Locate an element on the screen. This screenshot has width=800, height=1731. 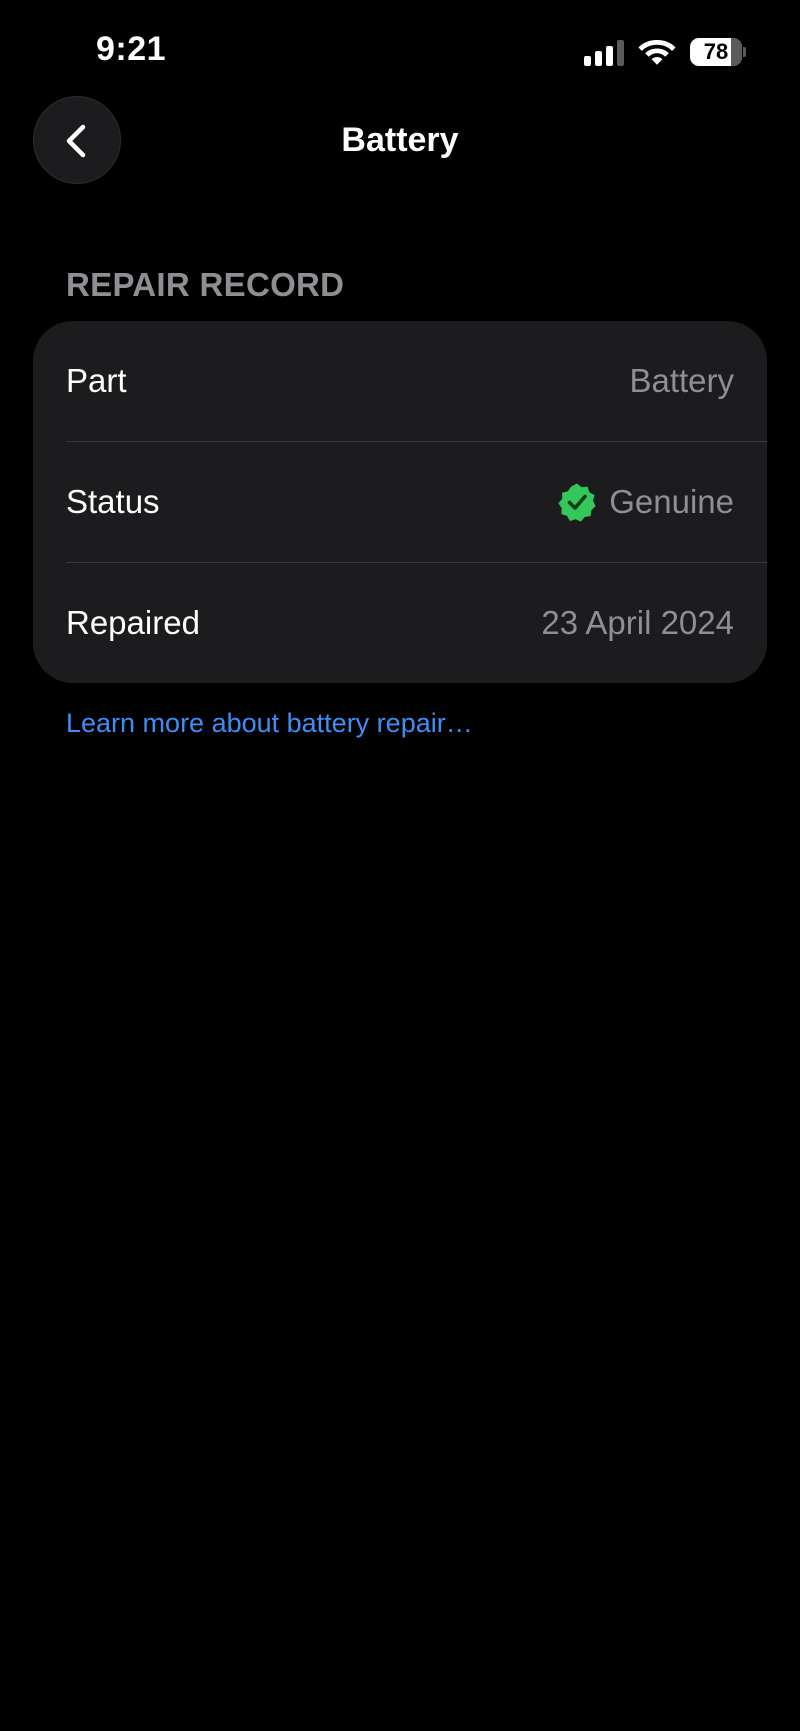
back-button is located at coordinates (77, 140).